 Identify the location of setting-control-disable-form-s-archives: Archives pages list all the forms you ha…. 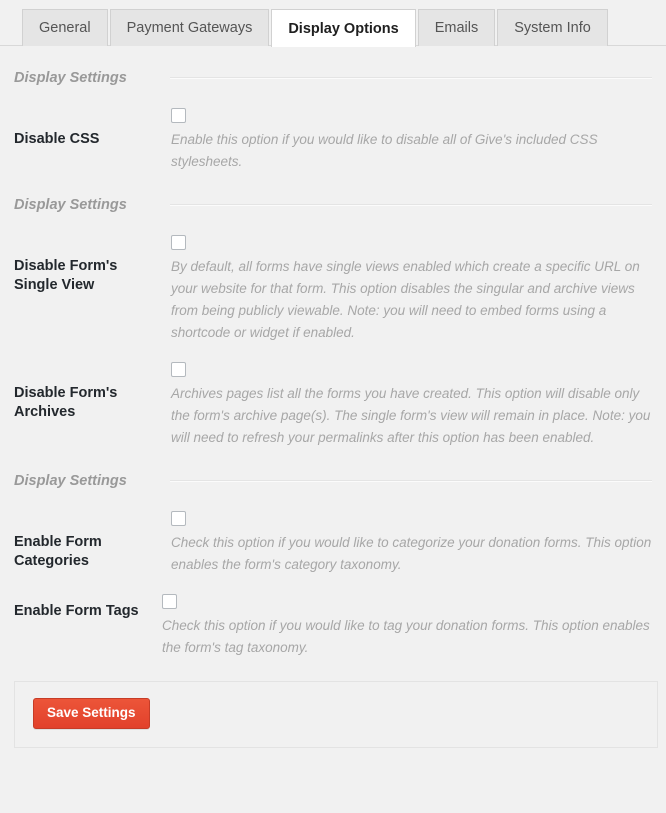
(406, 405).